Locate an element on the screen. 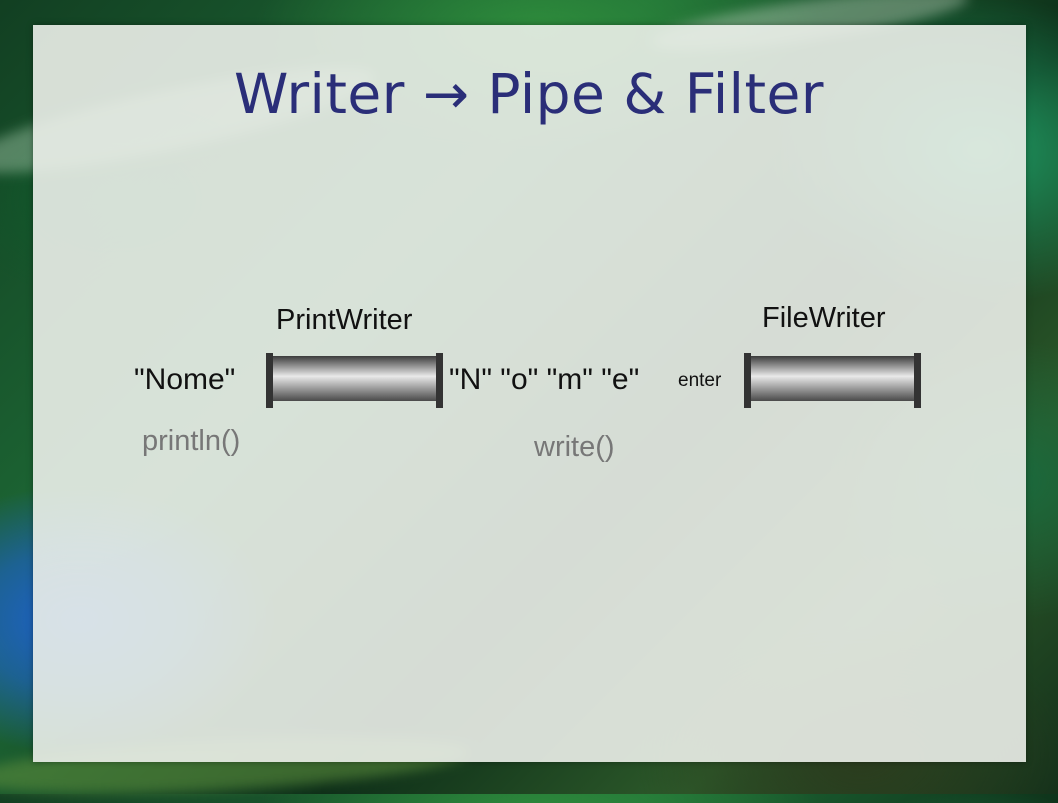 The width and height of the screenshot is (1058, 803). slide-title: Writer → Pipe & Filter is located at coordinates (529, 94).